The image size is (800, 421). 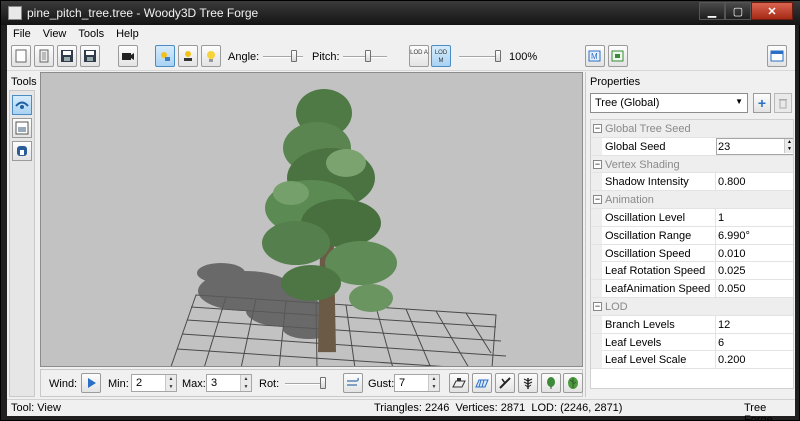 I want to click on window-layout-button, so click(x=777, y=56).